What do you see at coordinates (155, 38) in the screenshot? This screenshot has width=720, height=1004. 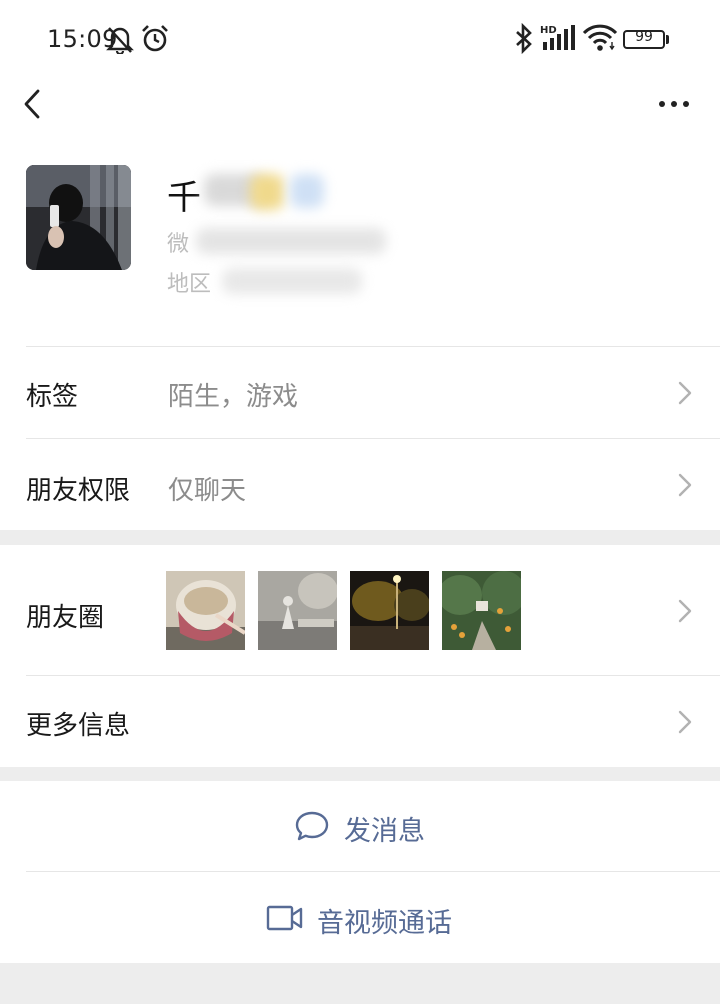 I see `alarm-icon` at bounding box center [155, 38].